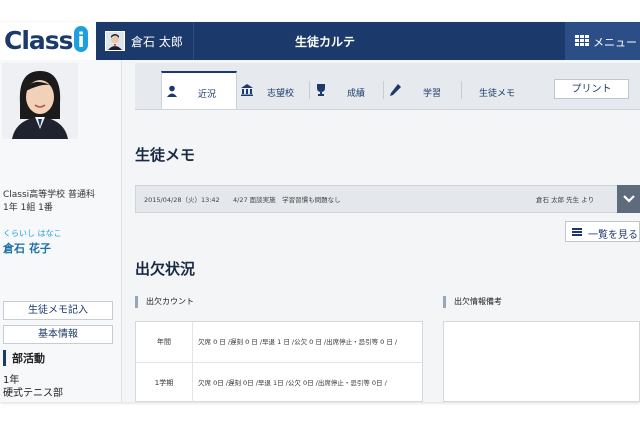 The width and height of the screenshot is (640, 426). I want to click on memo-date: 2015/04/28（火）13:42, so click(182, 200).